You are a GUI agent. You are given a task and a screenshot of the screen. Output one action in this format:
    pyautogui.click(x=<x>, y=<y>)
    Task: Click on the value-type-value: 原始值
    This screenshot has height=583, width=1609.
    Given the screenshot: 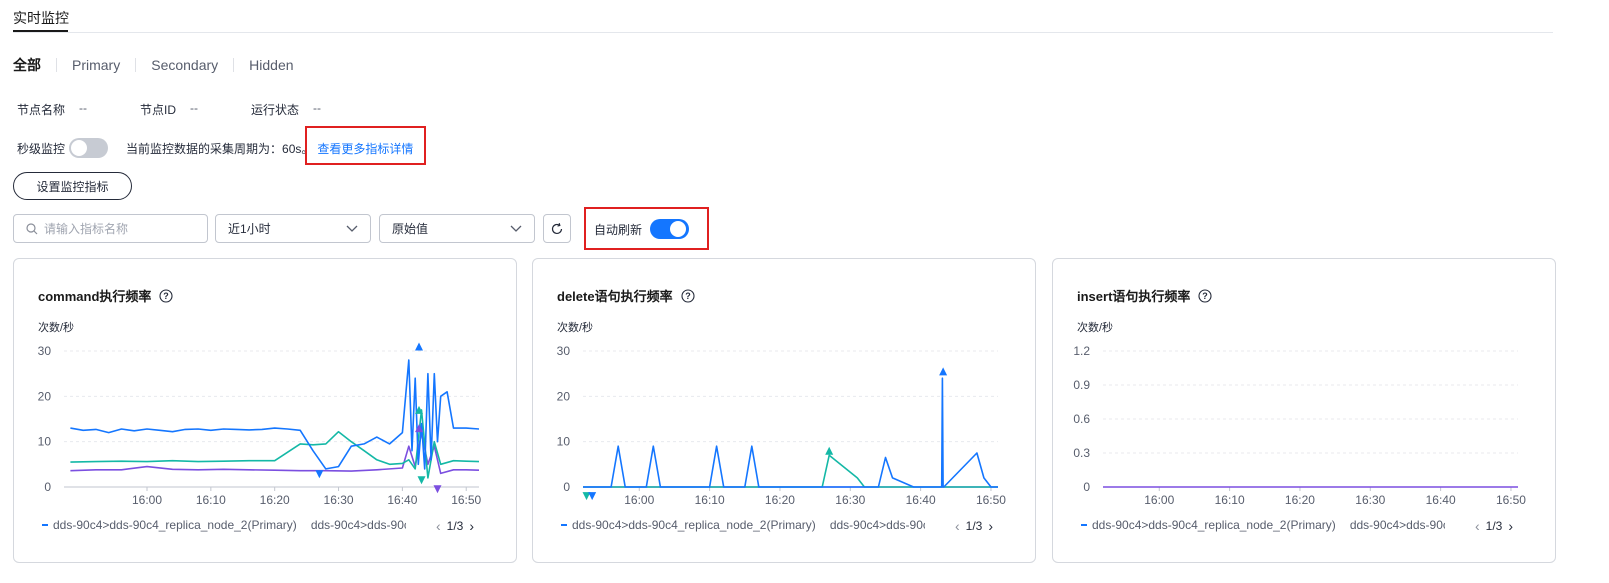 What is the action you would take?
    pyautogui.click(x=410, y=229)
    